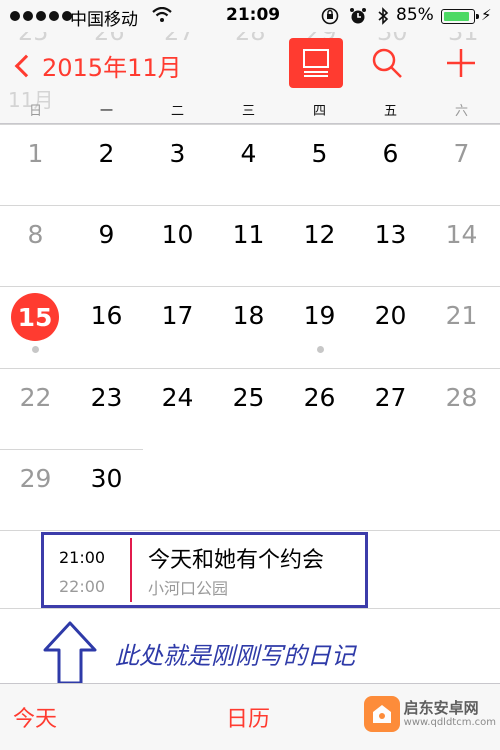 Image resolution: width=500 pixels, height=750 pixels. Describe the element at coordinates (188, 588) in the screenshot. I see `event-location: 小河口公园` at that location.